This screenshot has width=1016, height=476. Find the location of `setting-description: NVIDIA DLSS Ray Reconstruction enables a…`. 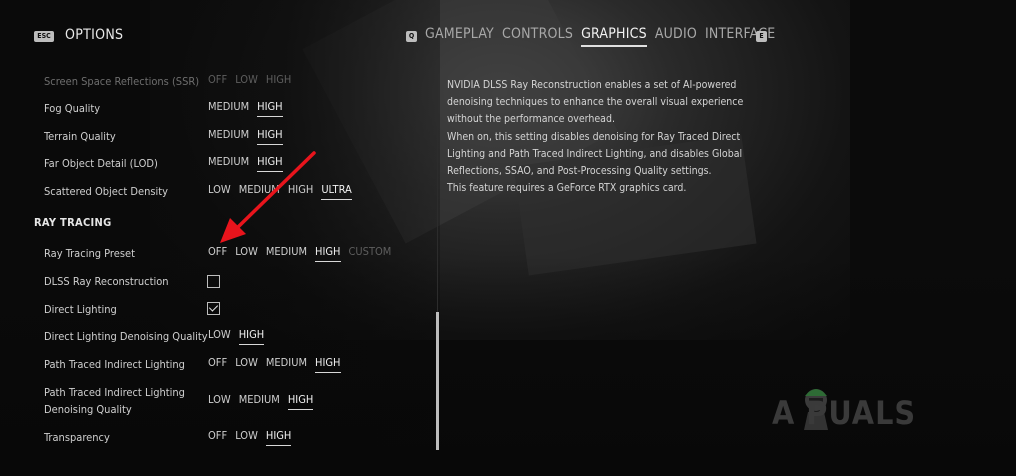

setting-description: NVIDIA DLSS Ray Reconstruction enables a… is located at coordinates (602, 137).